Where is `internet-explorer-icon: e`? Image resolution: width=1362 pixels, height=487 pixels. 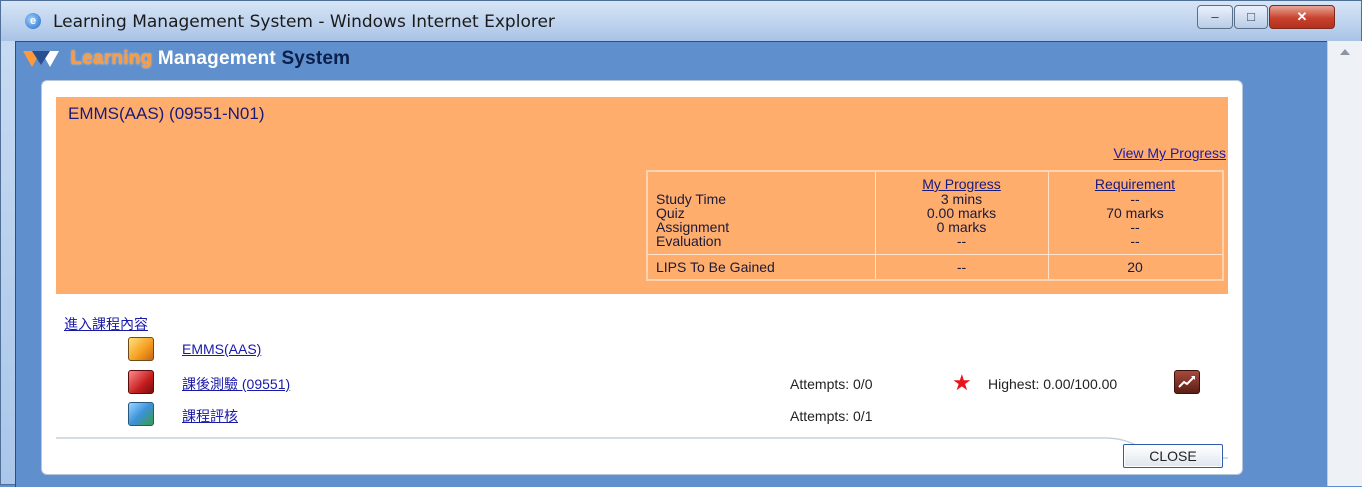
internet-explorer-icon: e is located at coordinates (33, 21).